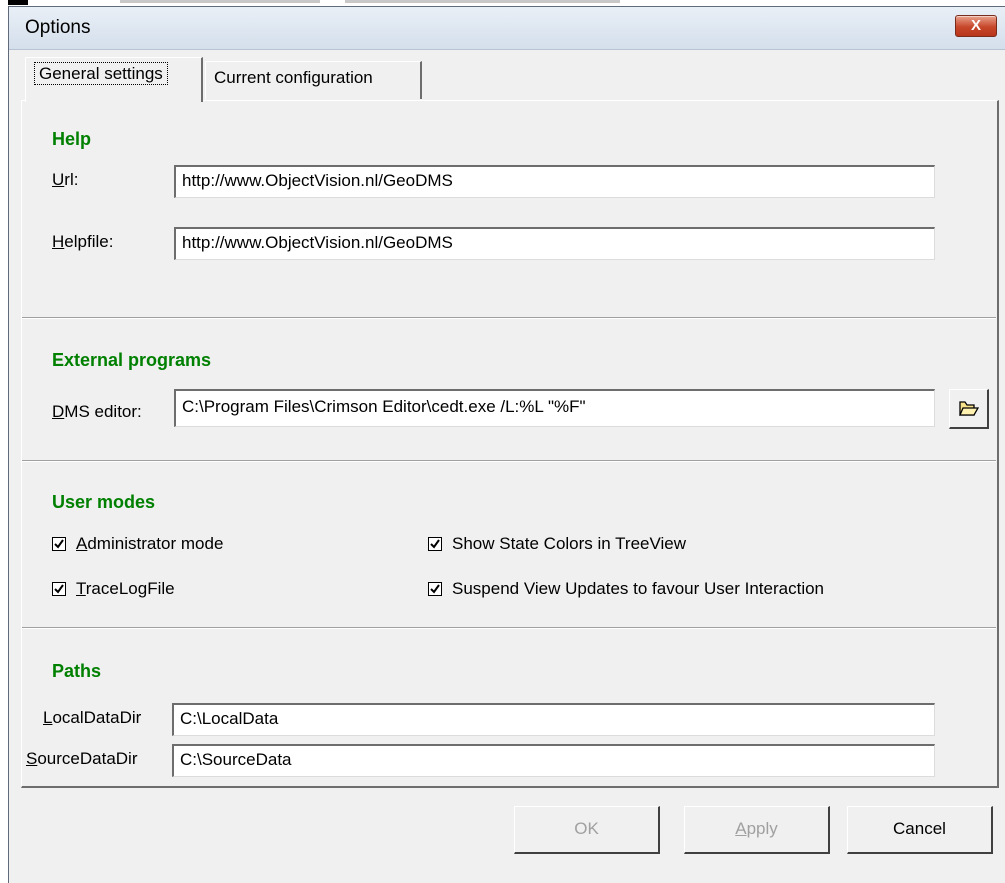 This screenshot has width=1005, height=883. I want to click on administrator-mode-checkbox: Administrator mode, so click(137, 544).